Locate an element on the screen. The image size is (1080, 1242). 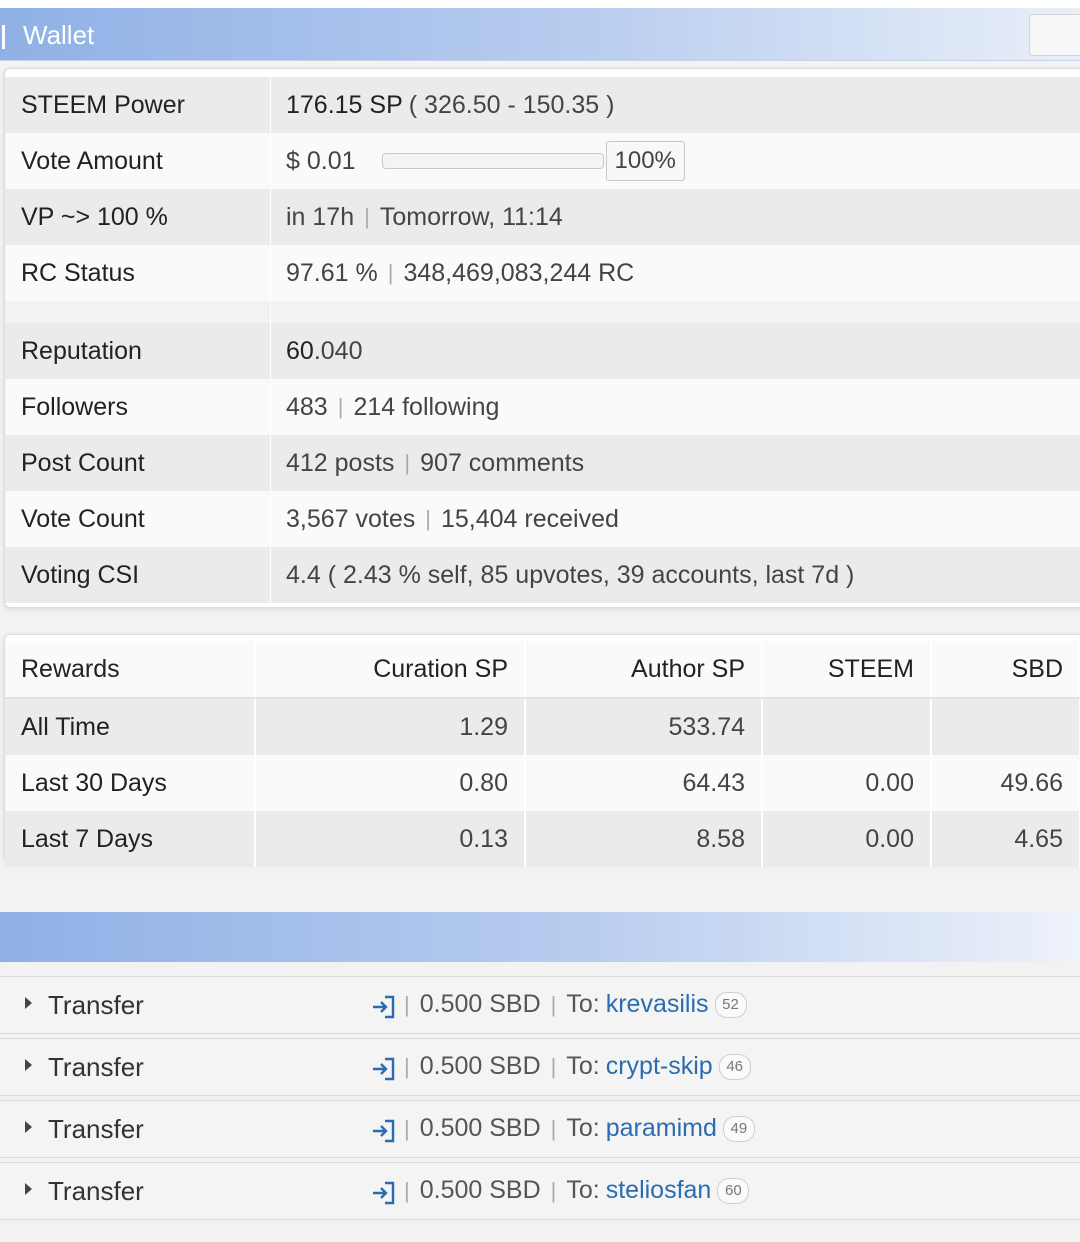
transfer-row: Transfer | 0.500 SBD | To: steliosfan 60 is located at coordinates (540, 1191).